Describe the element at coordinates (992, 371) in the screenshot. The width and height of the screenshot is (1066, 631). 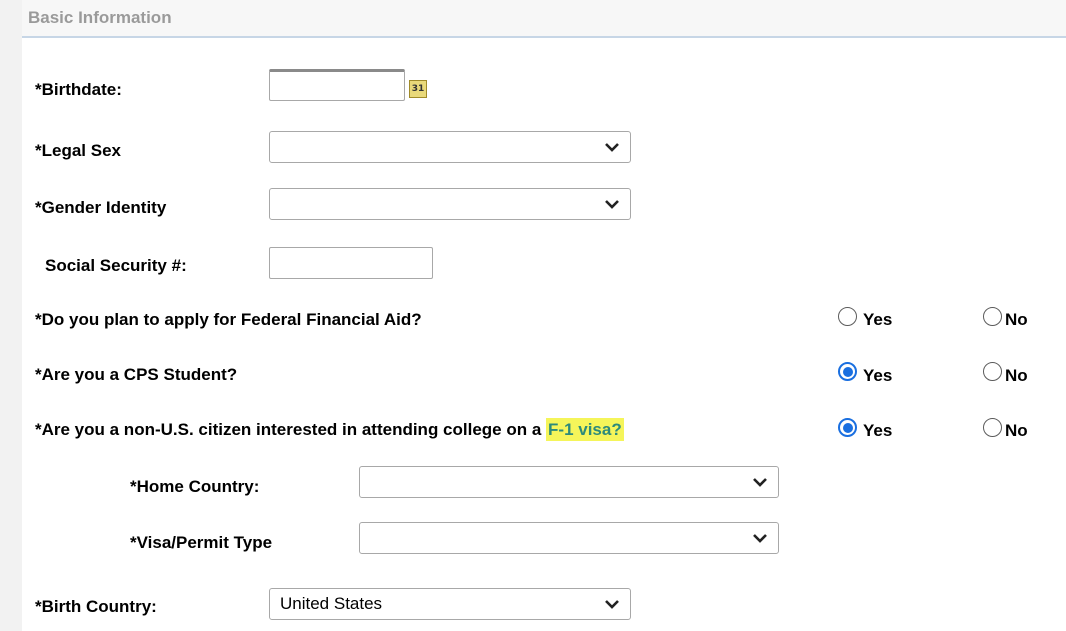
I see `cps-student-no-radio` at that location.